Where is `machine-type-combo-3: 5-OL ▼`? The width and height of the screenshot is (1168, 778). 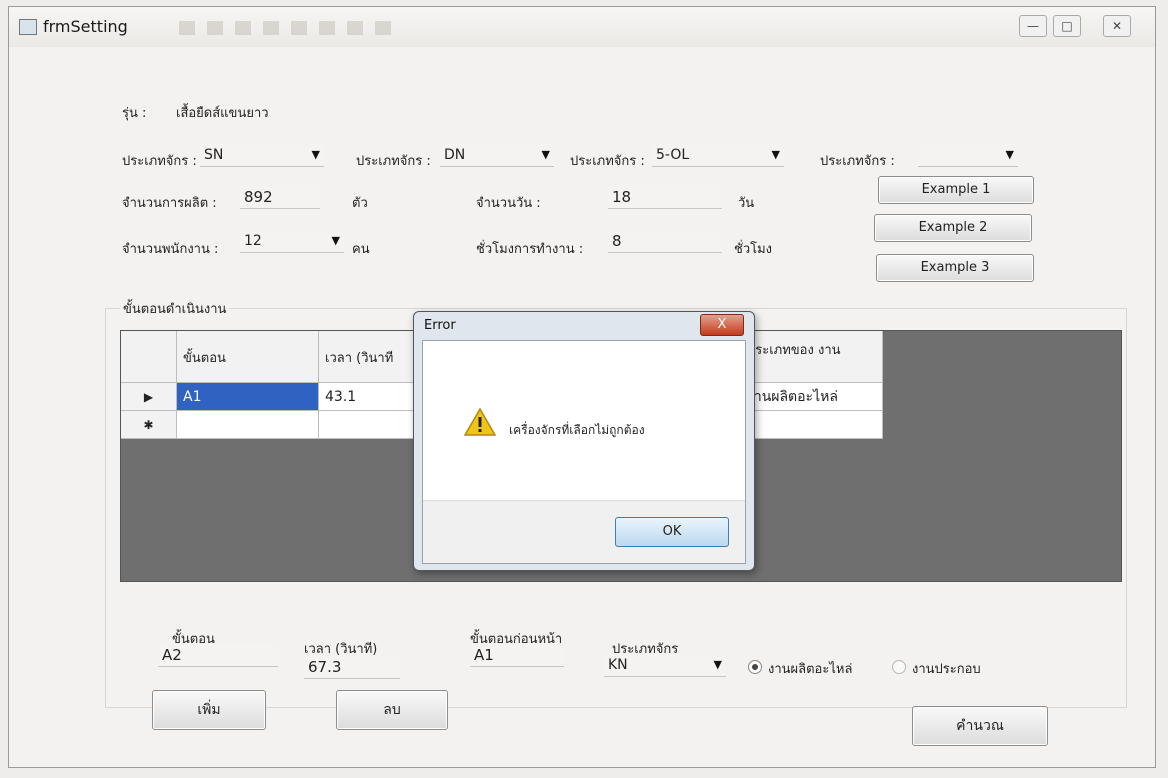 machine-type-combo-3: 5-OL ▼ is located at coordinates (718, 155).